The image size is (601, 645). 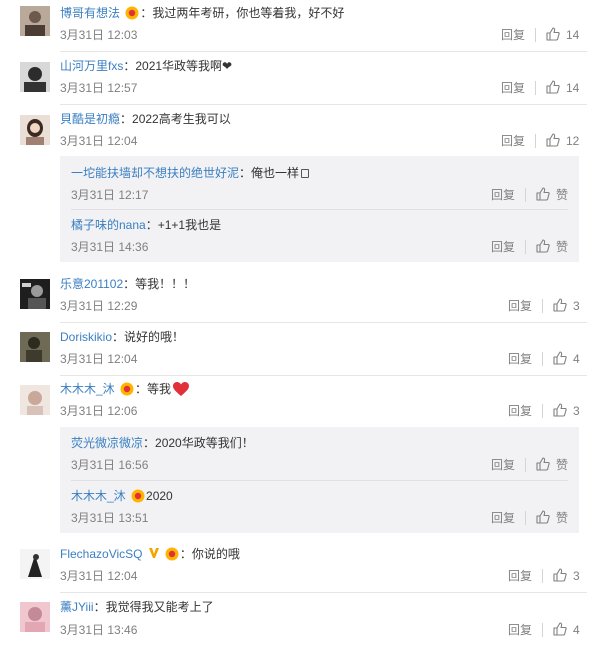 I want to click on username-link: FlechazoVicSQ, so click(x=101, y=554).